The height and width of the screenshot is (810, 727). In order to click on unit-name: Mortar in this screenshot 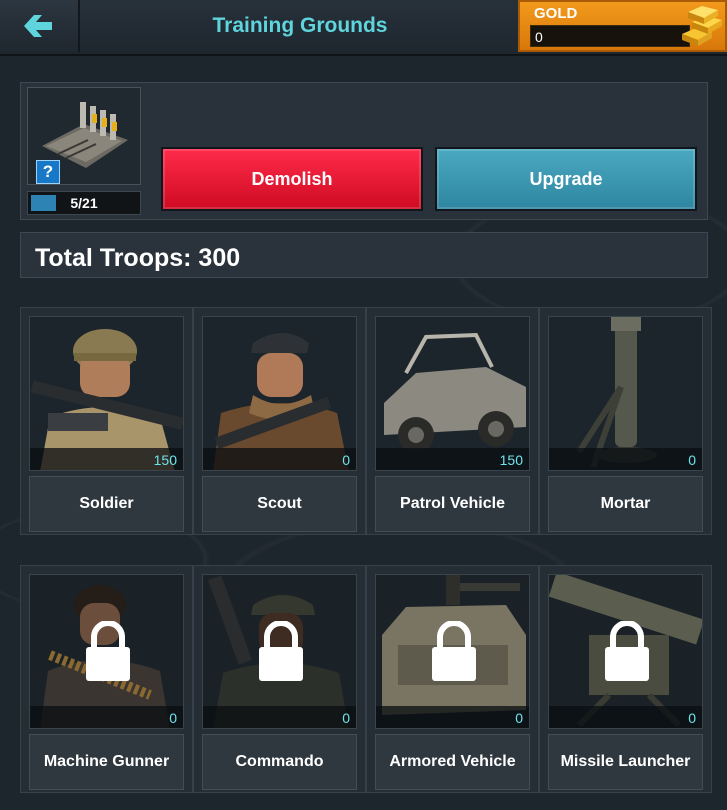, I will do `click(625, 504)`.